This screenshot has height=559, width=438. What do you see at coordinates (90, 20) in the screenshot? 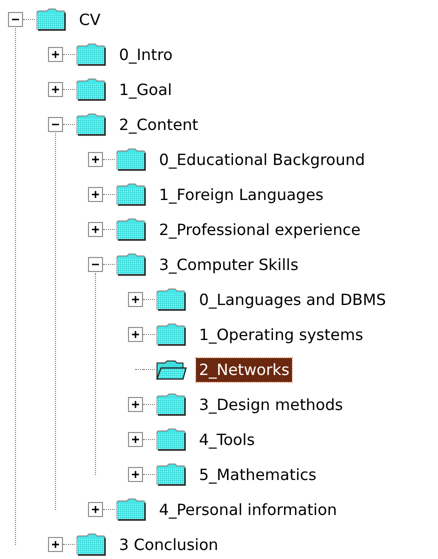
I see `tree-item-label: CV` at bounding box center [90, 20].